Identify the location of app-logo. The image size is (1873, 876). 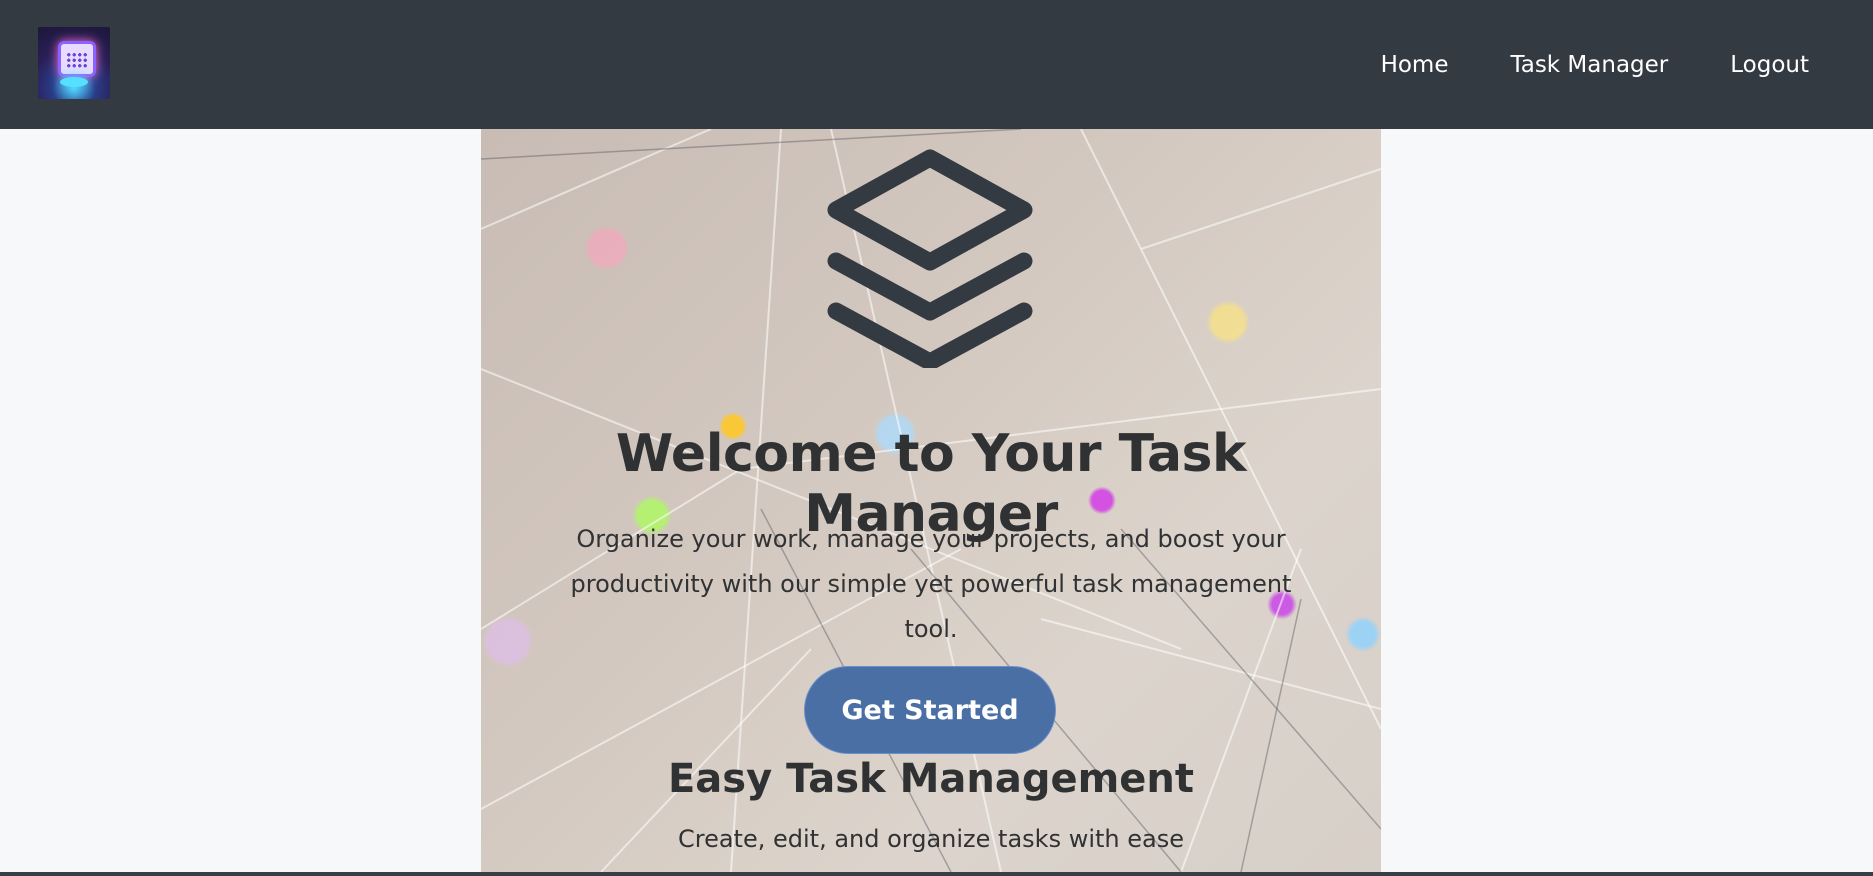
(74, 63).